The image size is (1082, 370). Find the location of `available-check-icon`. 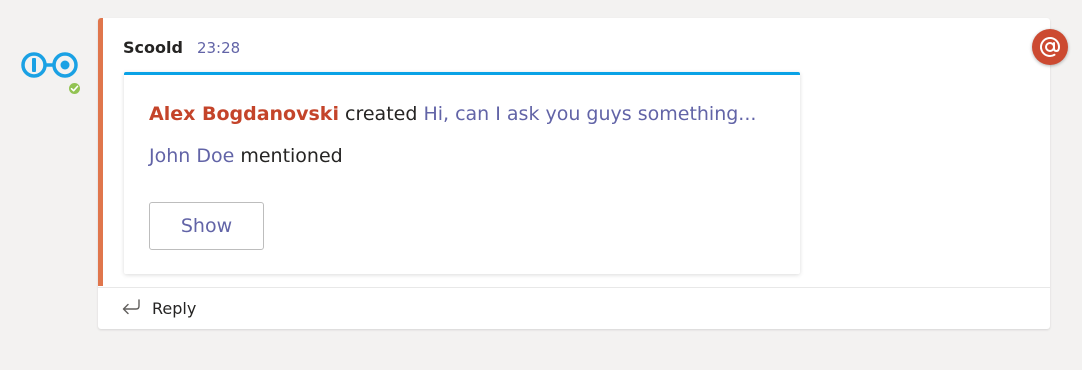

available-check-icon is located at coordinates (74, 88).